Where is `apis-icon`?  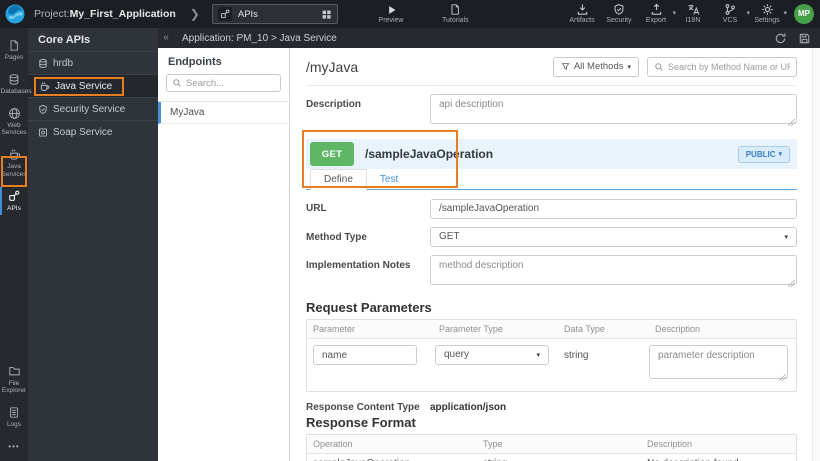 apis-icon is located at coordinates (14, 196).